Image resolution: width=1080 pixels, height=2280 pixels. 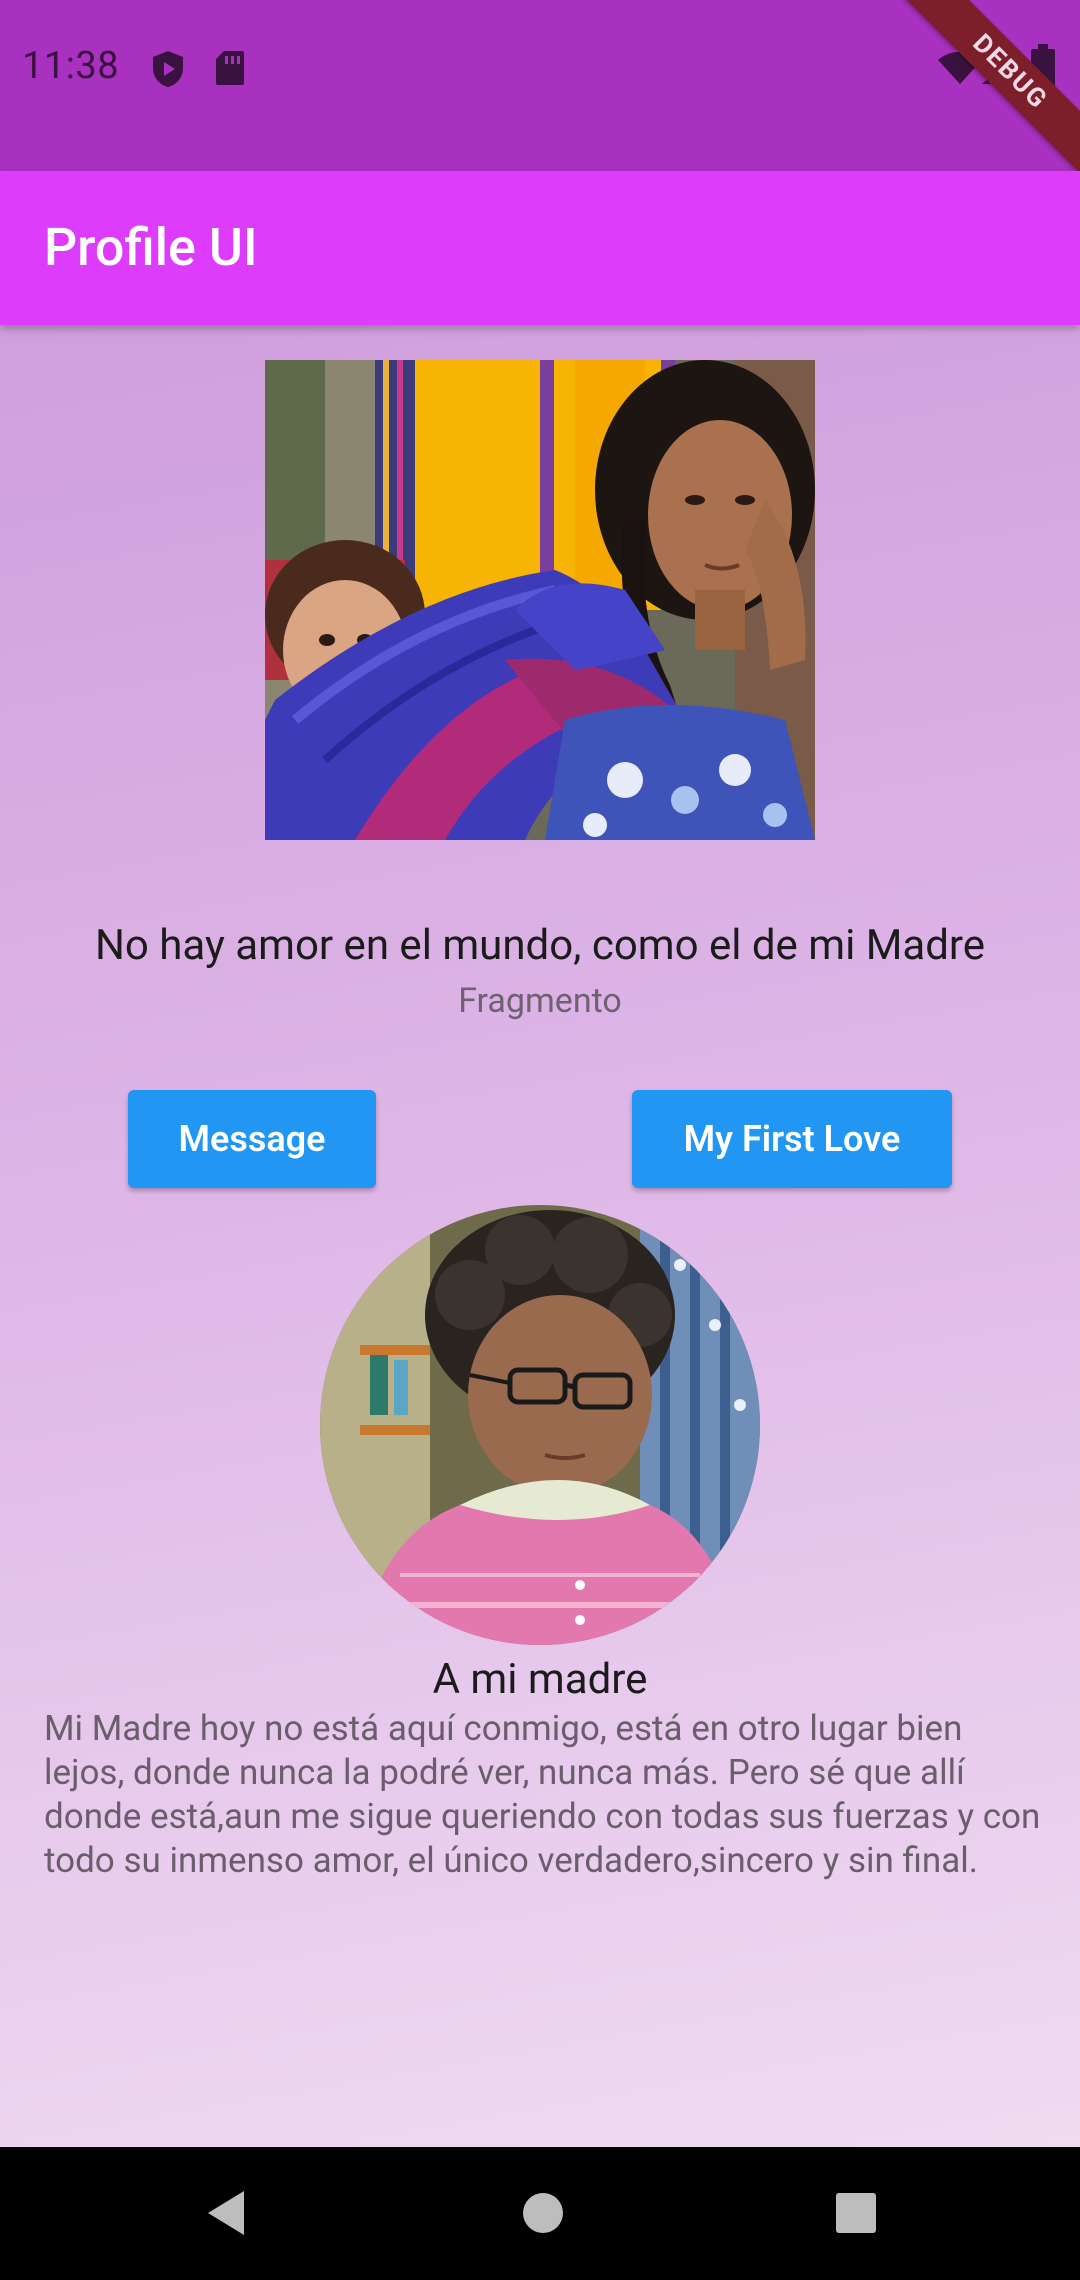 What do you see at coordinates (540, 1001) in the screenshot?
I see `subheadline: Fragmento` at bounding box center [540, 1001].